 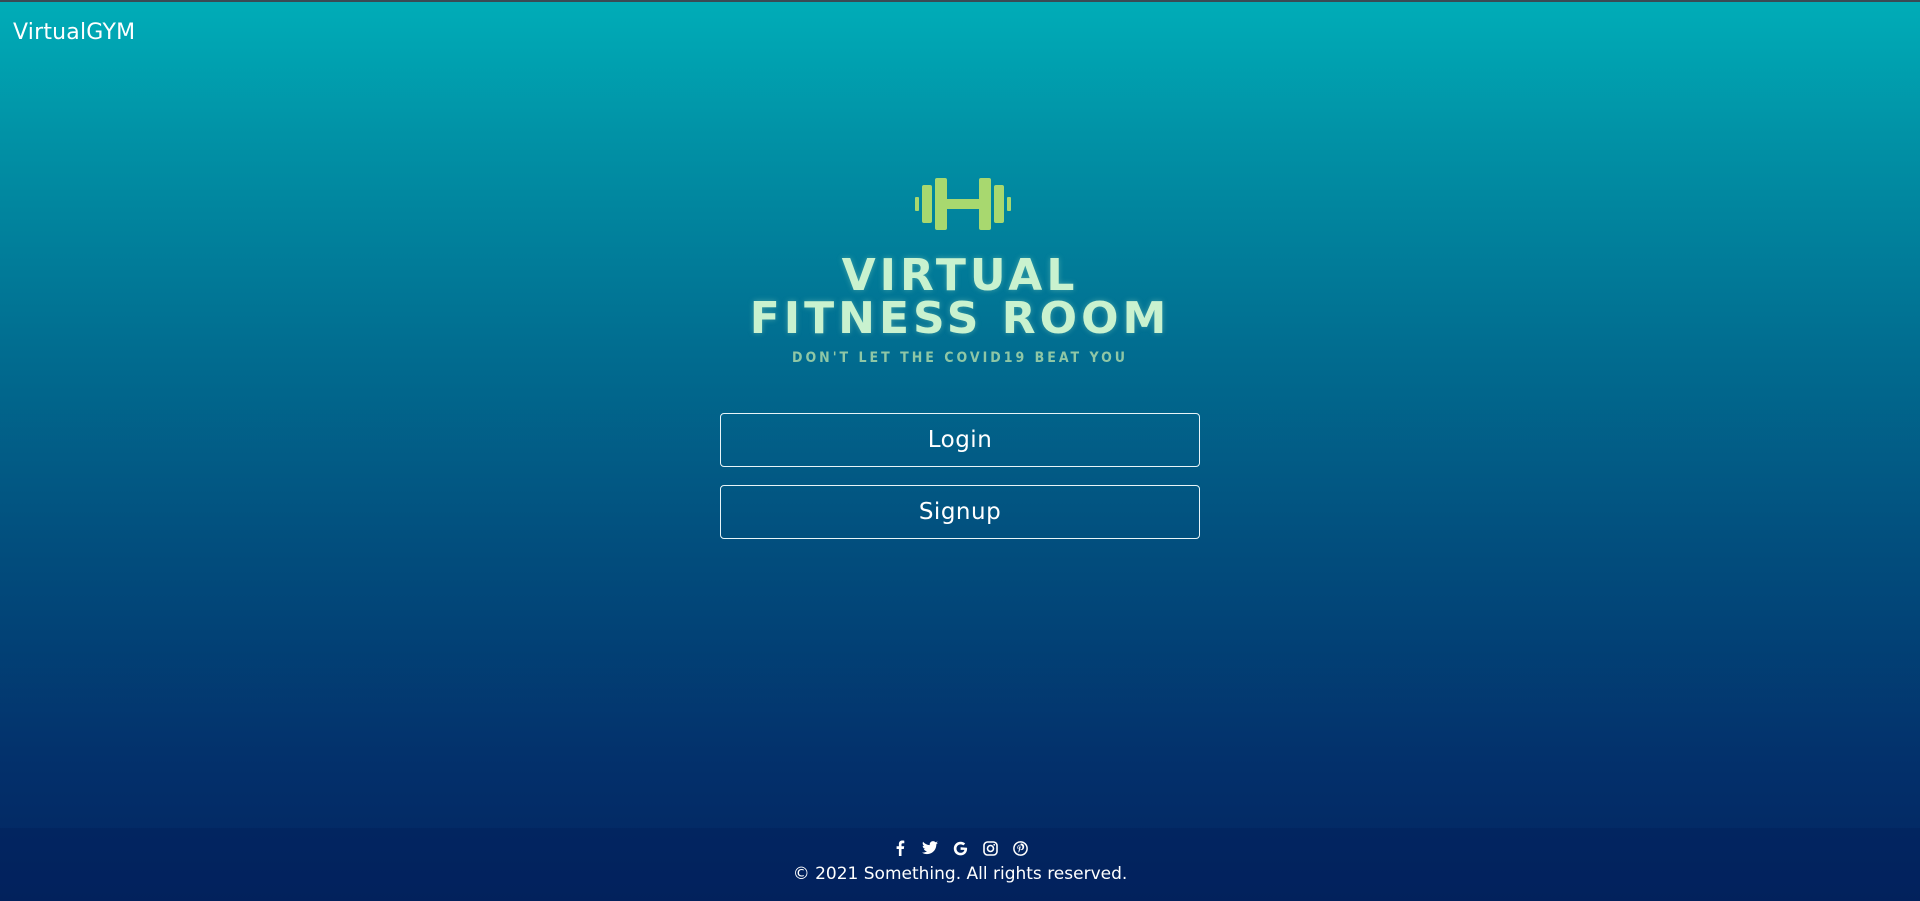 I want to click on dumbbell-icon, so click(x=963, y=204).